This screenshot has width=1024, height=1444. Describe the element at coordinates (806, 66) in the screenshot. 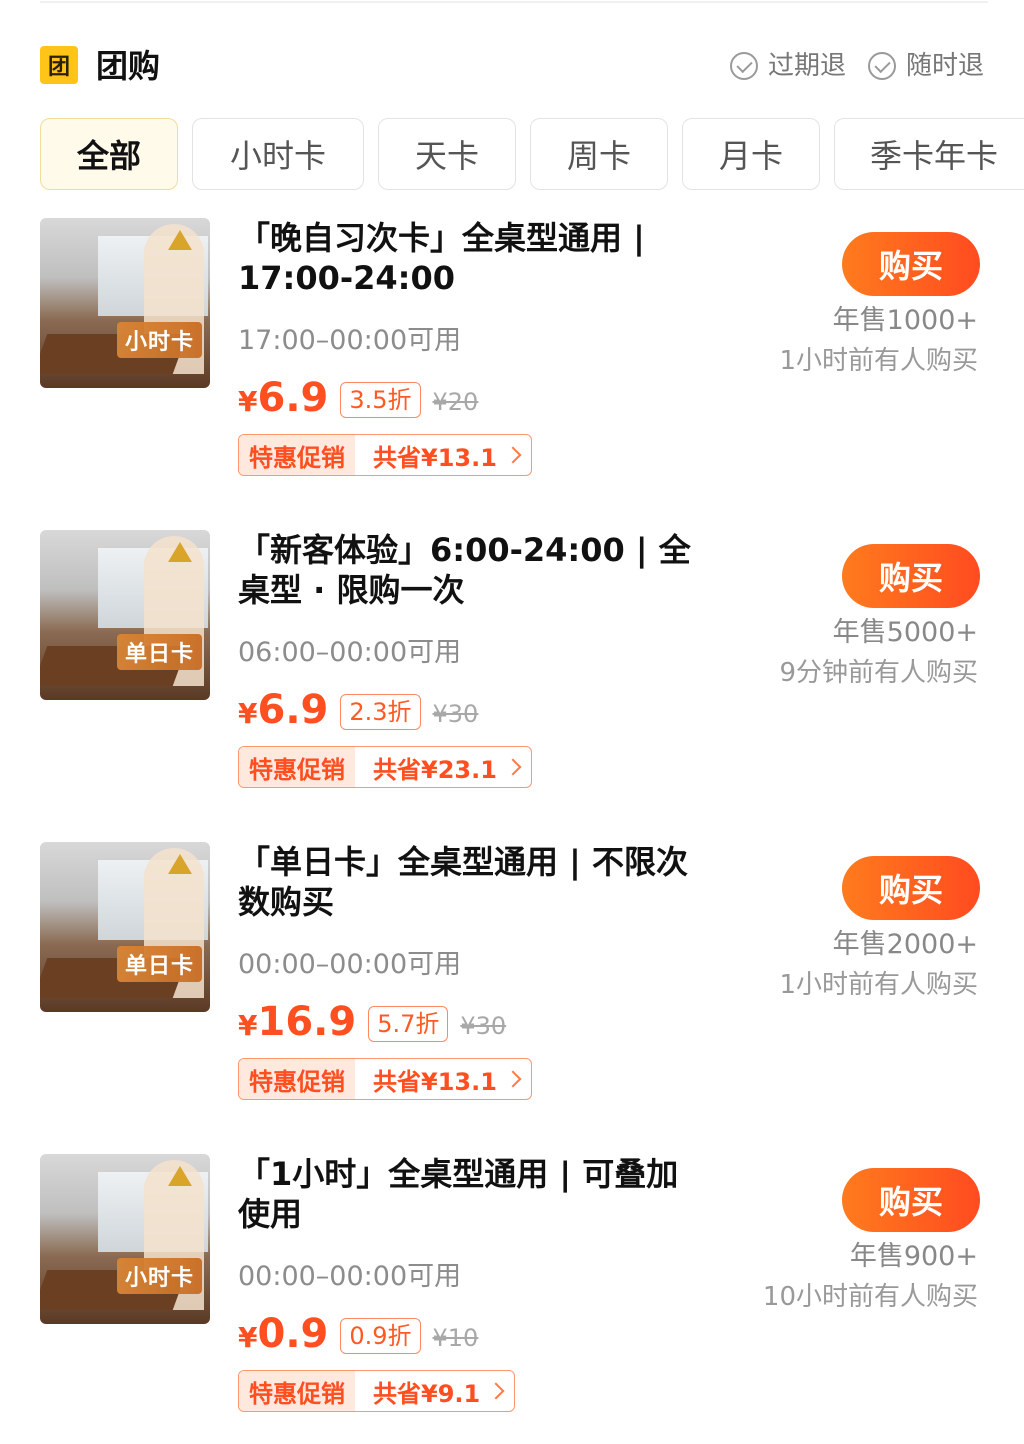

I see `badge-label: 过期退` at that location.